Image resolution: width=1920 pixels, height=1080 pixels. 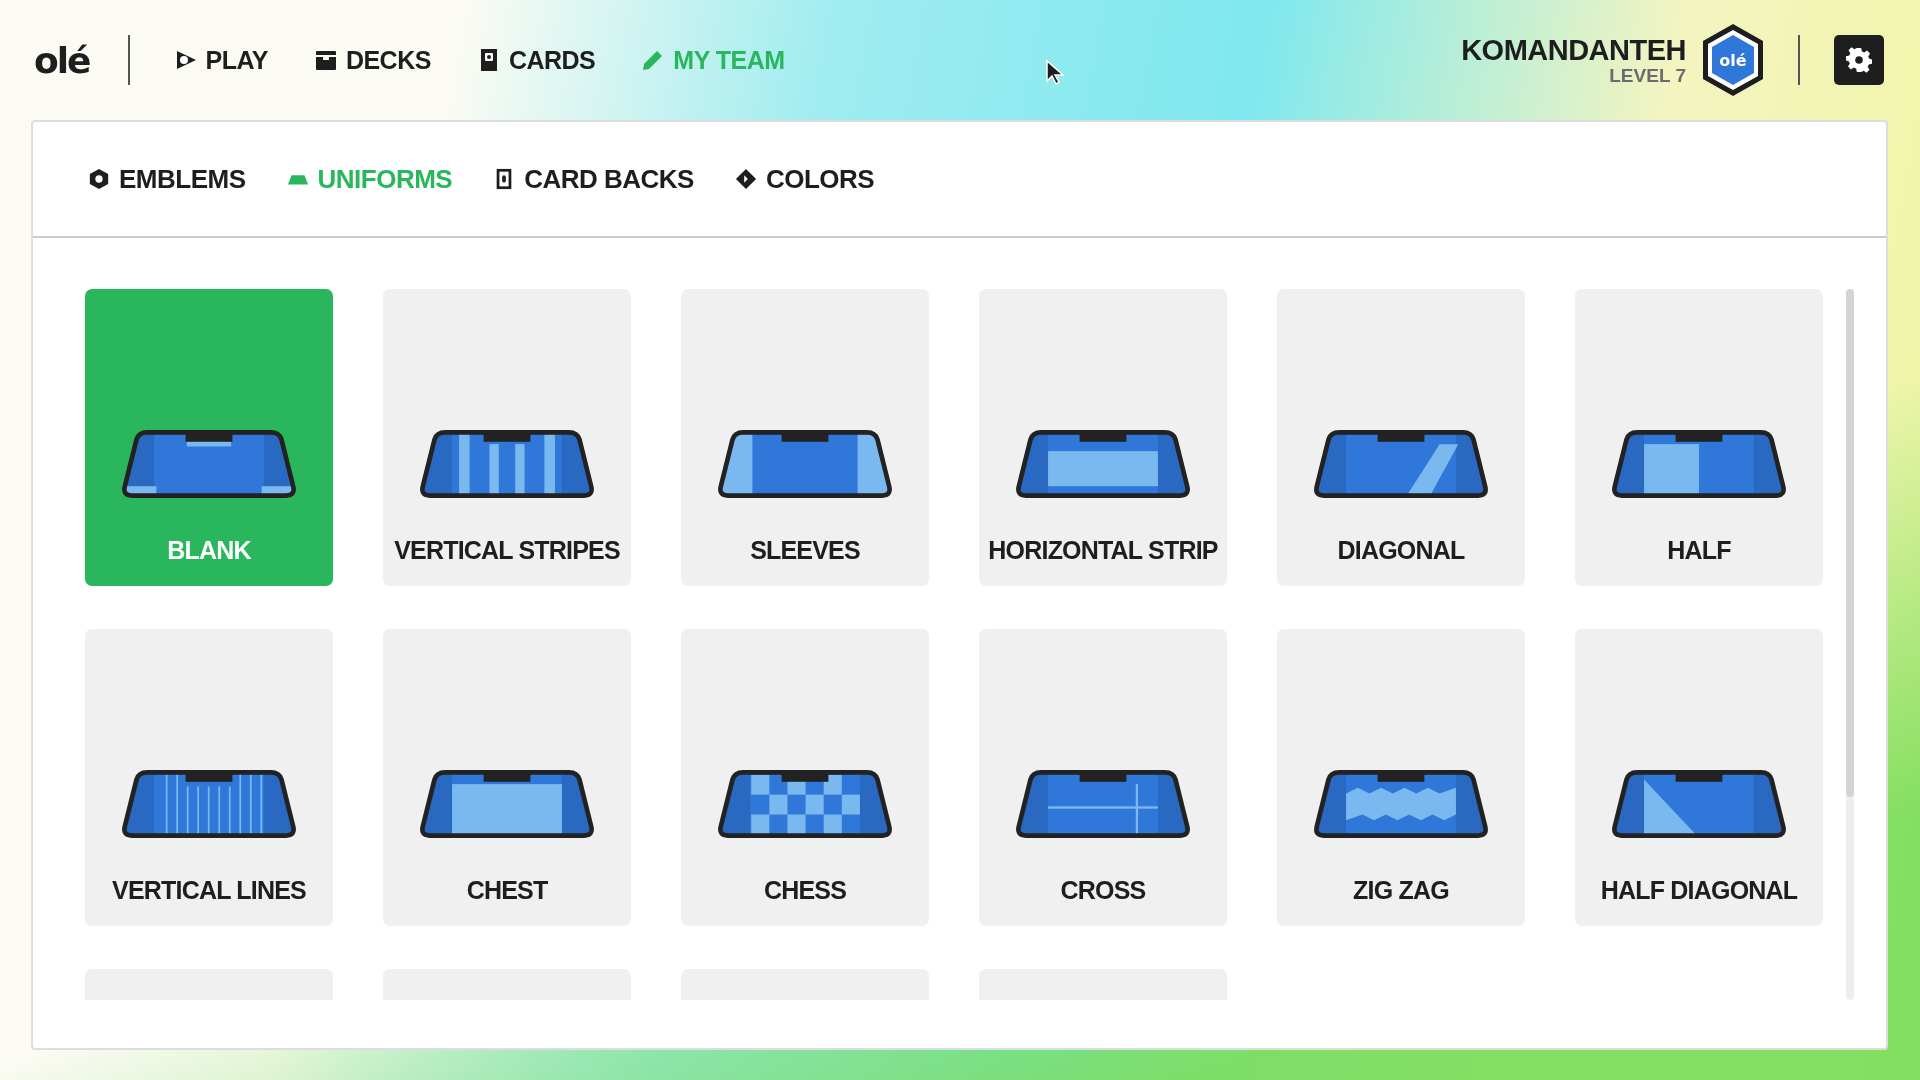 What do you see at coordinates (1699, 437) in the screenshot?
I see `uniform-card: HALF` at bounding box center [1699, 437].